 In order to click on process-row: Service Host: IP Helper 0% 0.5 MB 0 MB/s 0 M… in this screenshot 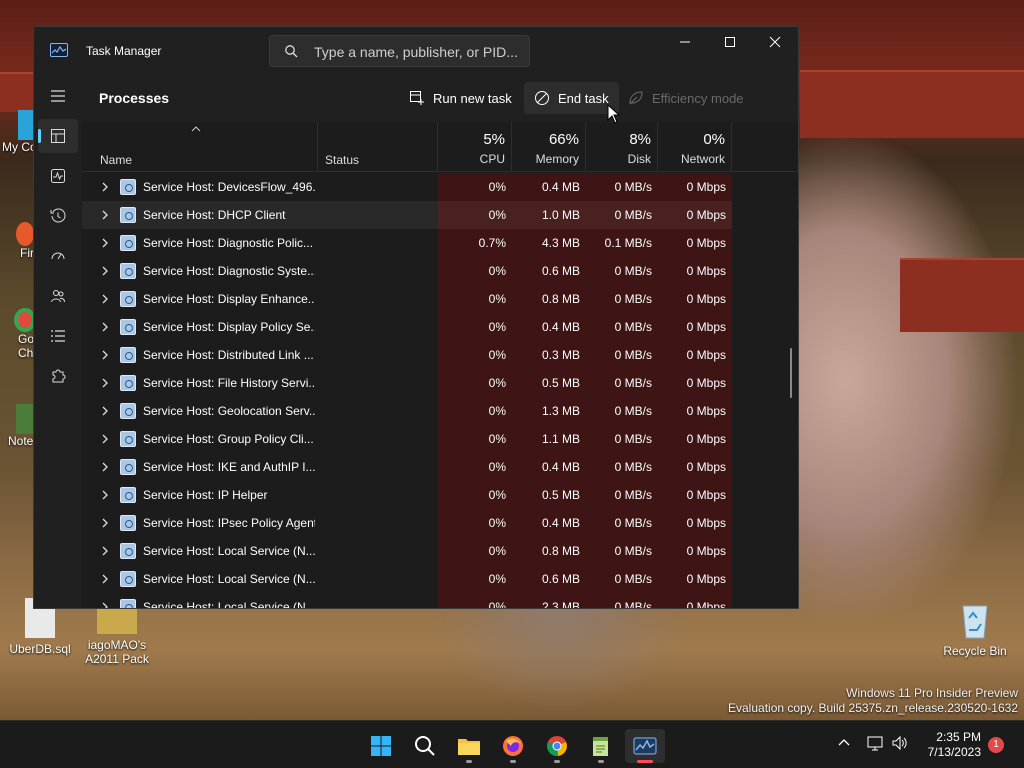, I will do `click(407, 495)`.